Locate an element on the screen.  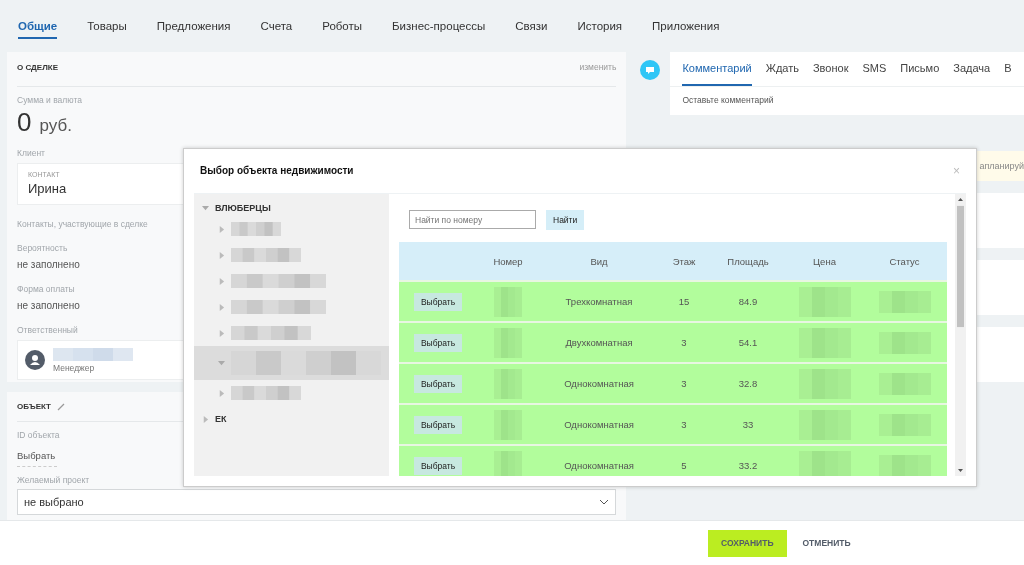
section-title: О СДЕЛКЕ is located at coordinates (37, 67).